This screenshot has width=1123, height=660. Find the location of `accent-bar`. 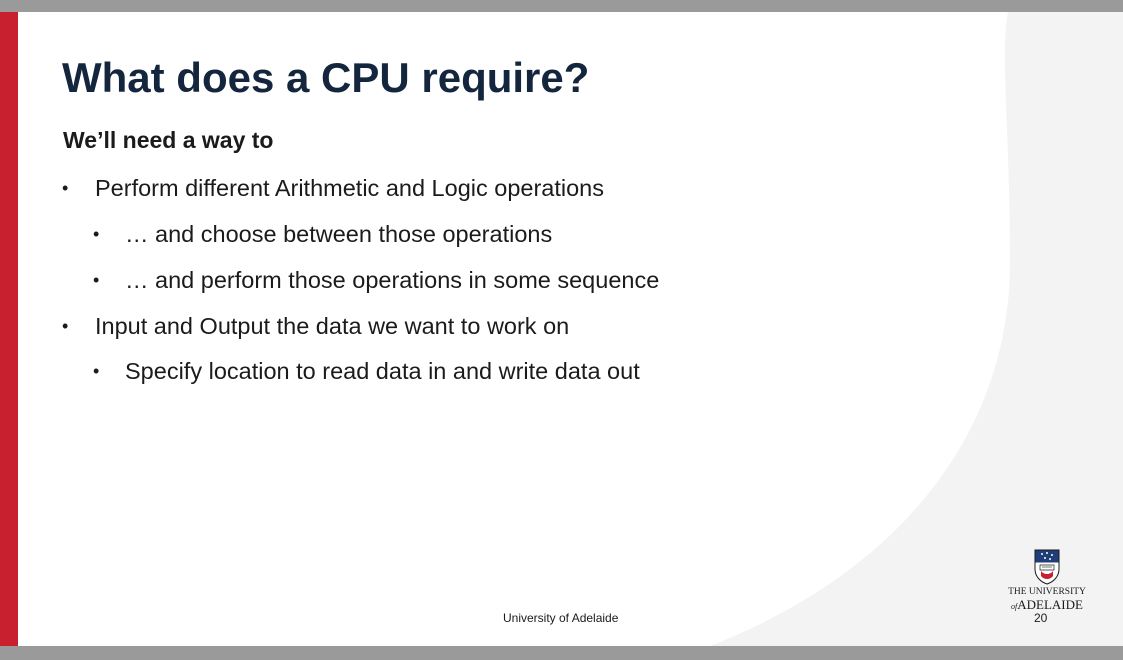

accent-bar is located at coordinates (9, 329).